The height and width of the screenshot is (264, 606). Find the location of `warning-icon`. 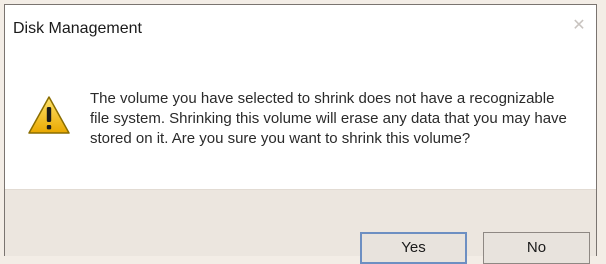

warning-icon is located at coordinates (49, 115).